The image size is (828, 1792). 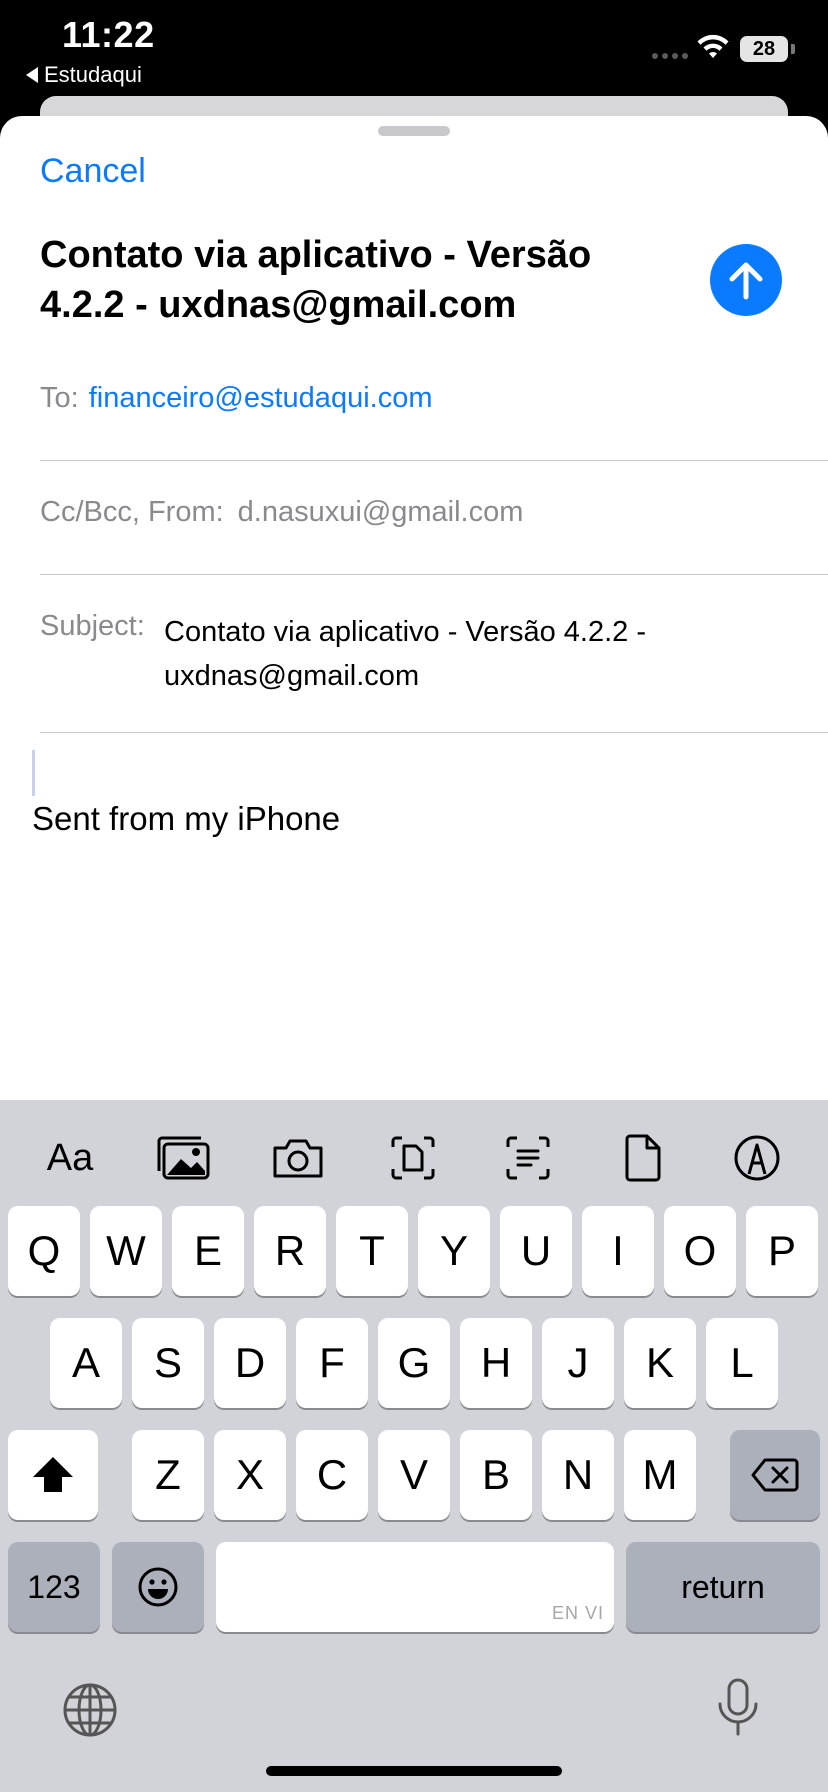 What do you see at coordinates (92, 626) in the screenshot?
I see `subject-label: Subject:` at bounding box center [92, 626].